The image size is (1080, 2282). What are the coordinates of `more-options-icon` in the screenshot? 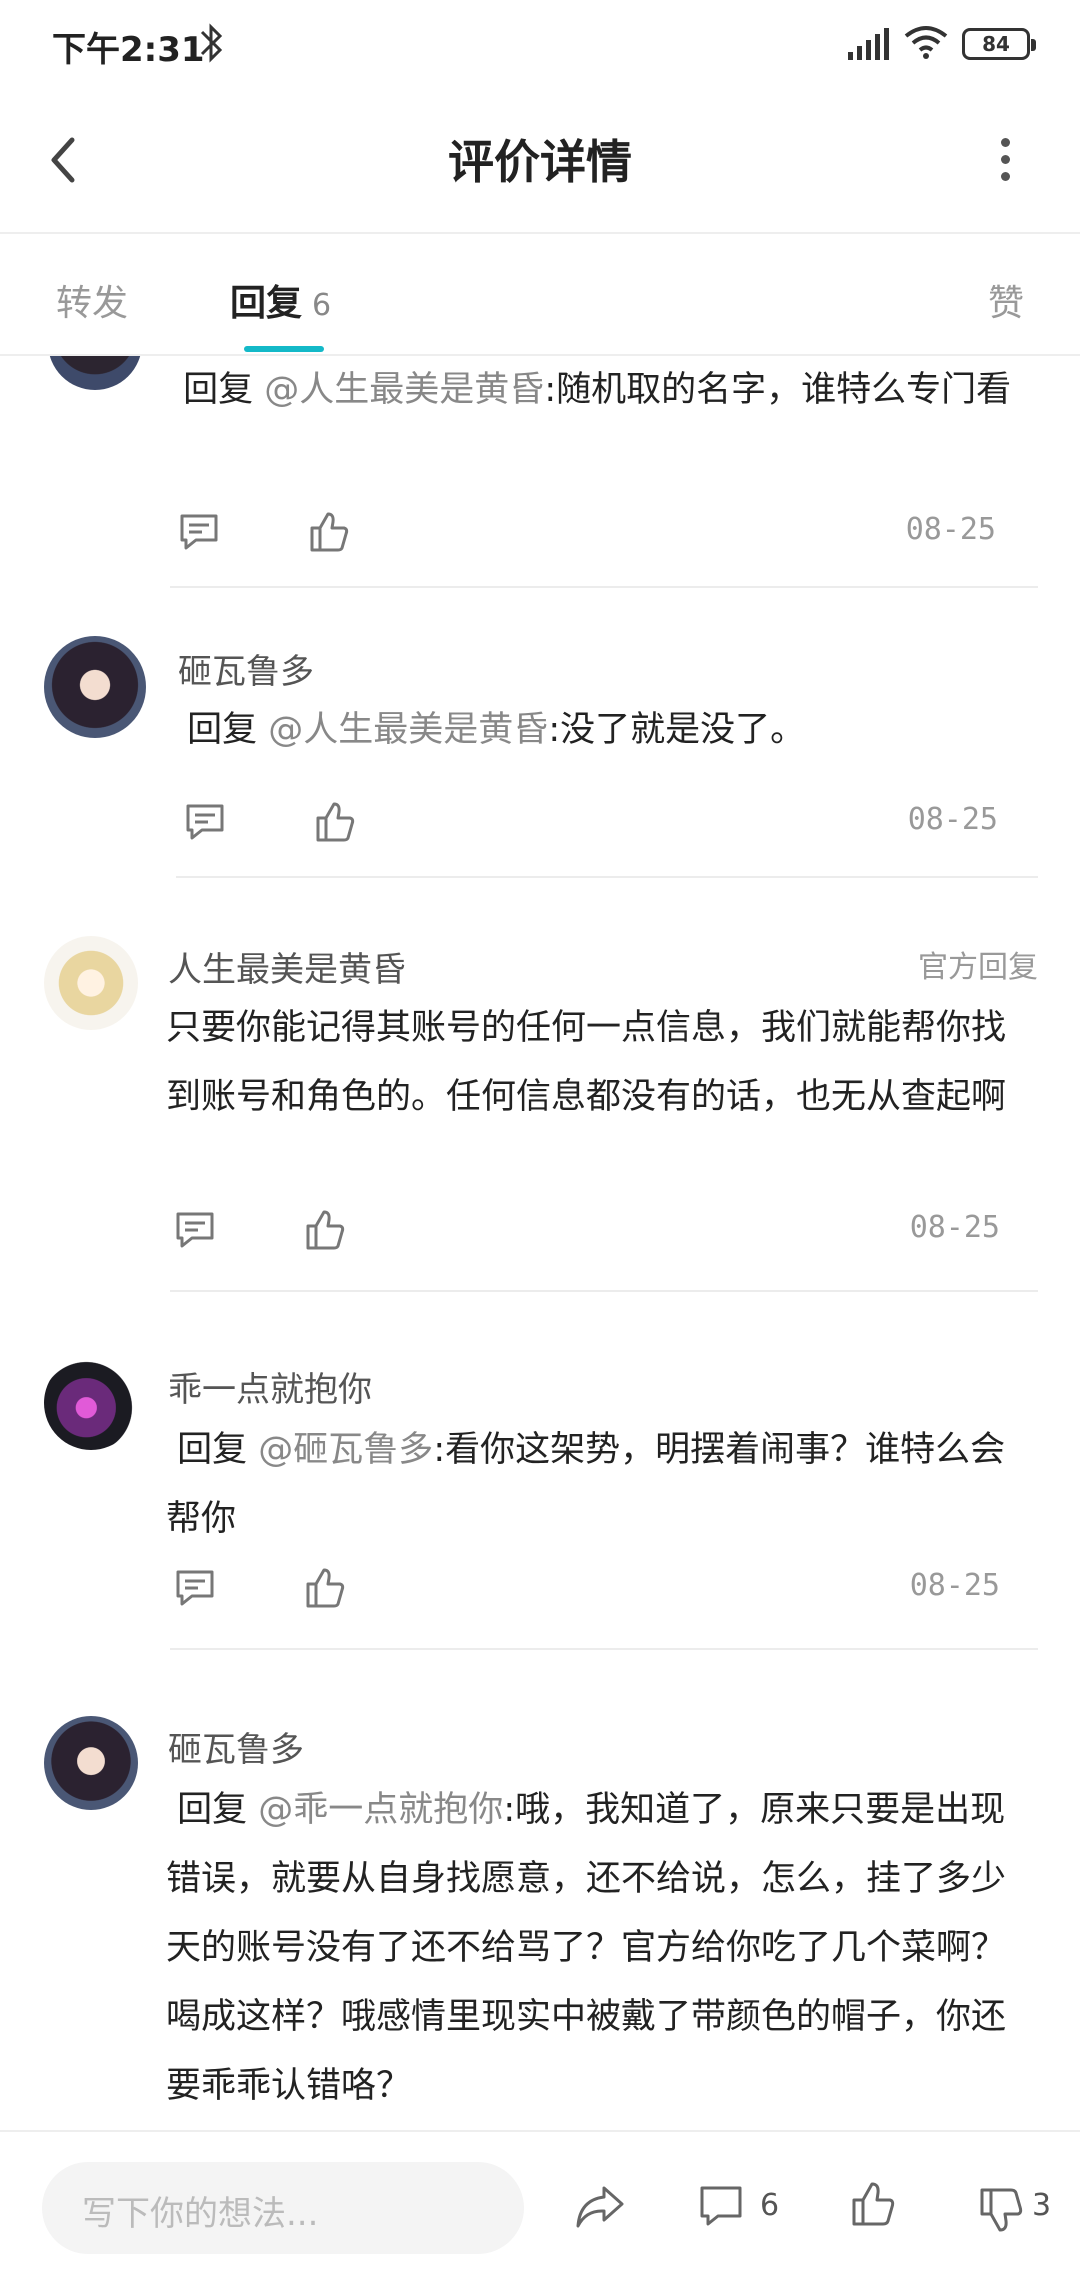 It's located at (1005, 160).